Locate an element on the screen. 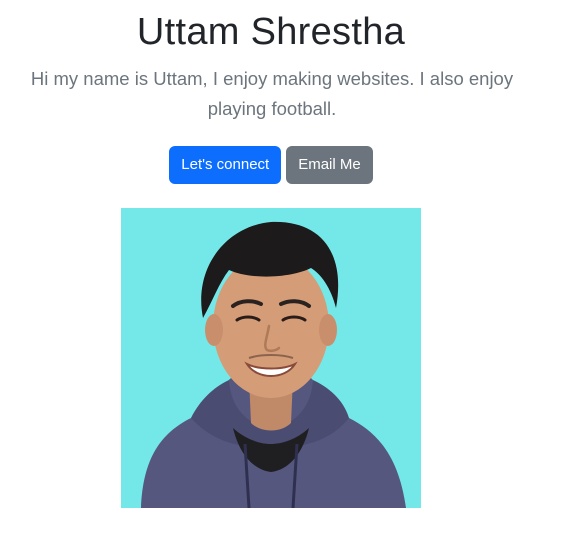 The width and height of the screenshot is (580, 550). email-button: Email Me is located at coordinates (329, 165).